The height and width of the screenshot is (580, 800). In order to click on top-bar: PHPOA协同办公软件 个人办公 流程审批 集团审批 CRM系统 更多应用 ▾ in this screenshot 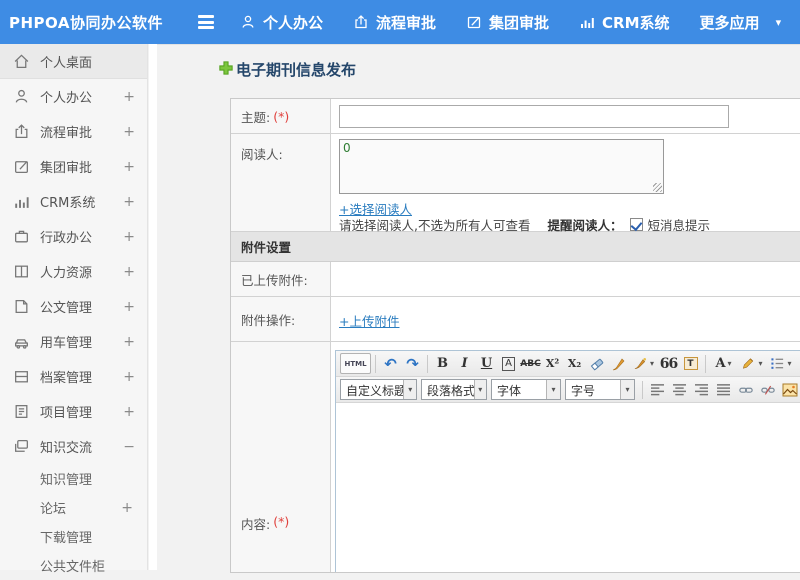, I will do `click(400, 22)`.